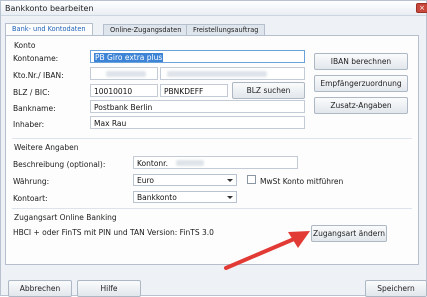 Image resolution: width=427 pixels, height=297 pixels. What do you see at coordinates (157, 197) in the screenshot?
I see `kontoart-value: Bankkonto` at bounding box center [157, 197].